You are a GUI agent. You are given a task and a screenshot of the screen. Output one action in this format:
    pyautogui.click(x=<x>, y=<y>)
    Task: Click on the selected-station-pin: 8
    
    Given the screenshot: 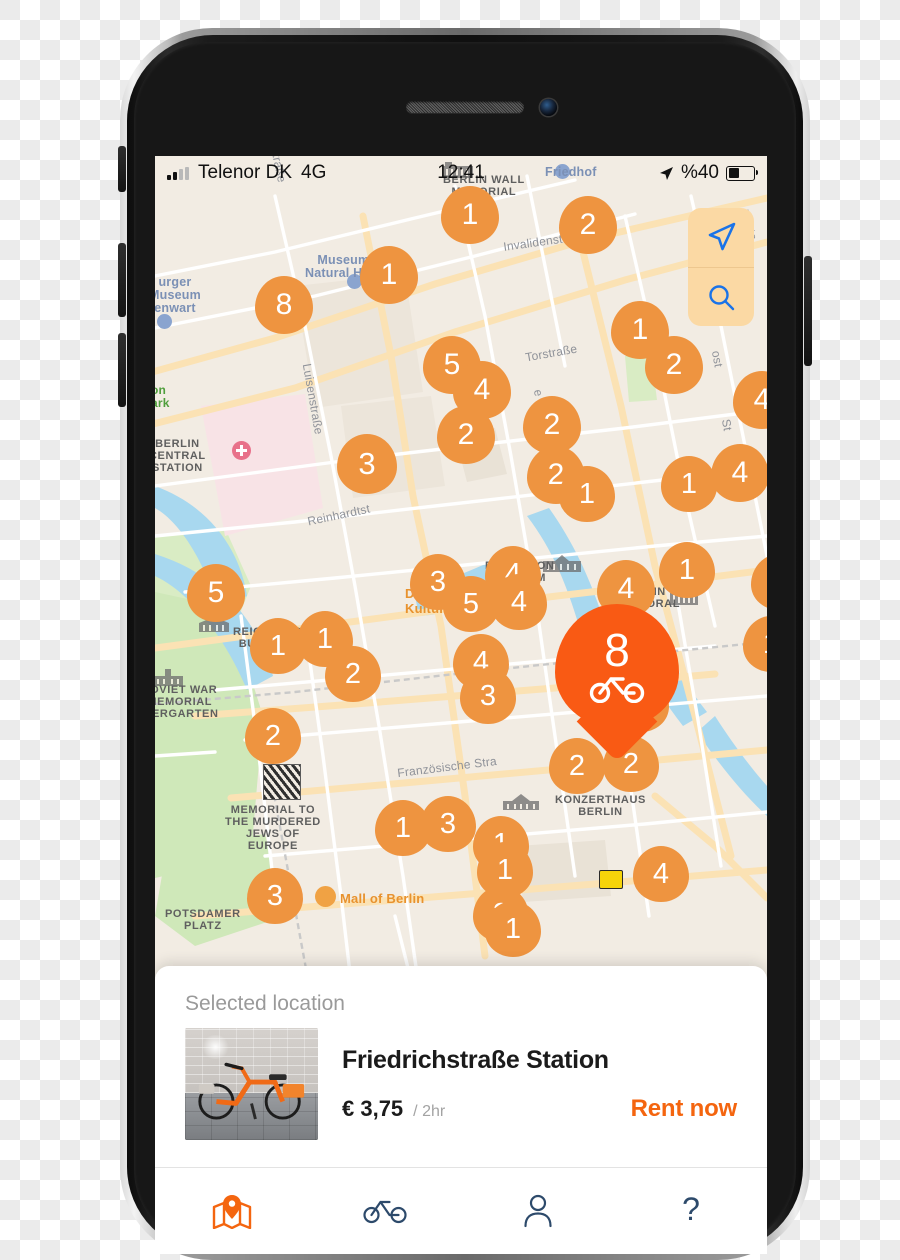 What is the action you would take?
    pyautogui.click(x=617, y=666)
    